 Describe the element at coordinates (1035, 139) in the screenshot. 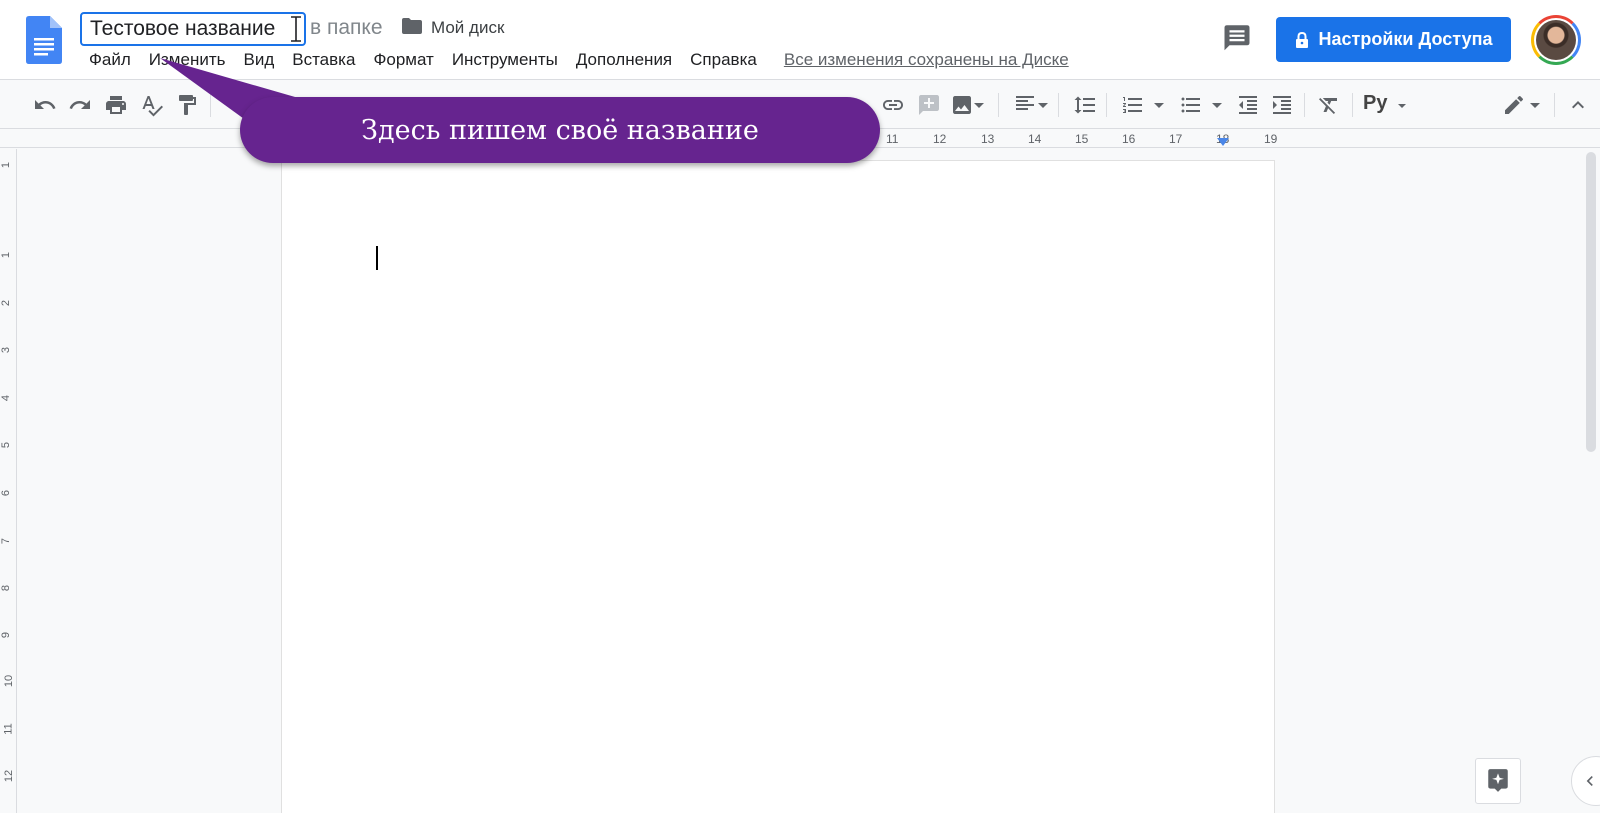

I see `ruler-tick: 14` at that location.